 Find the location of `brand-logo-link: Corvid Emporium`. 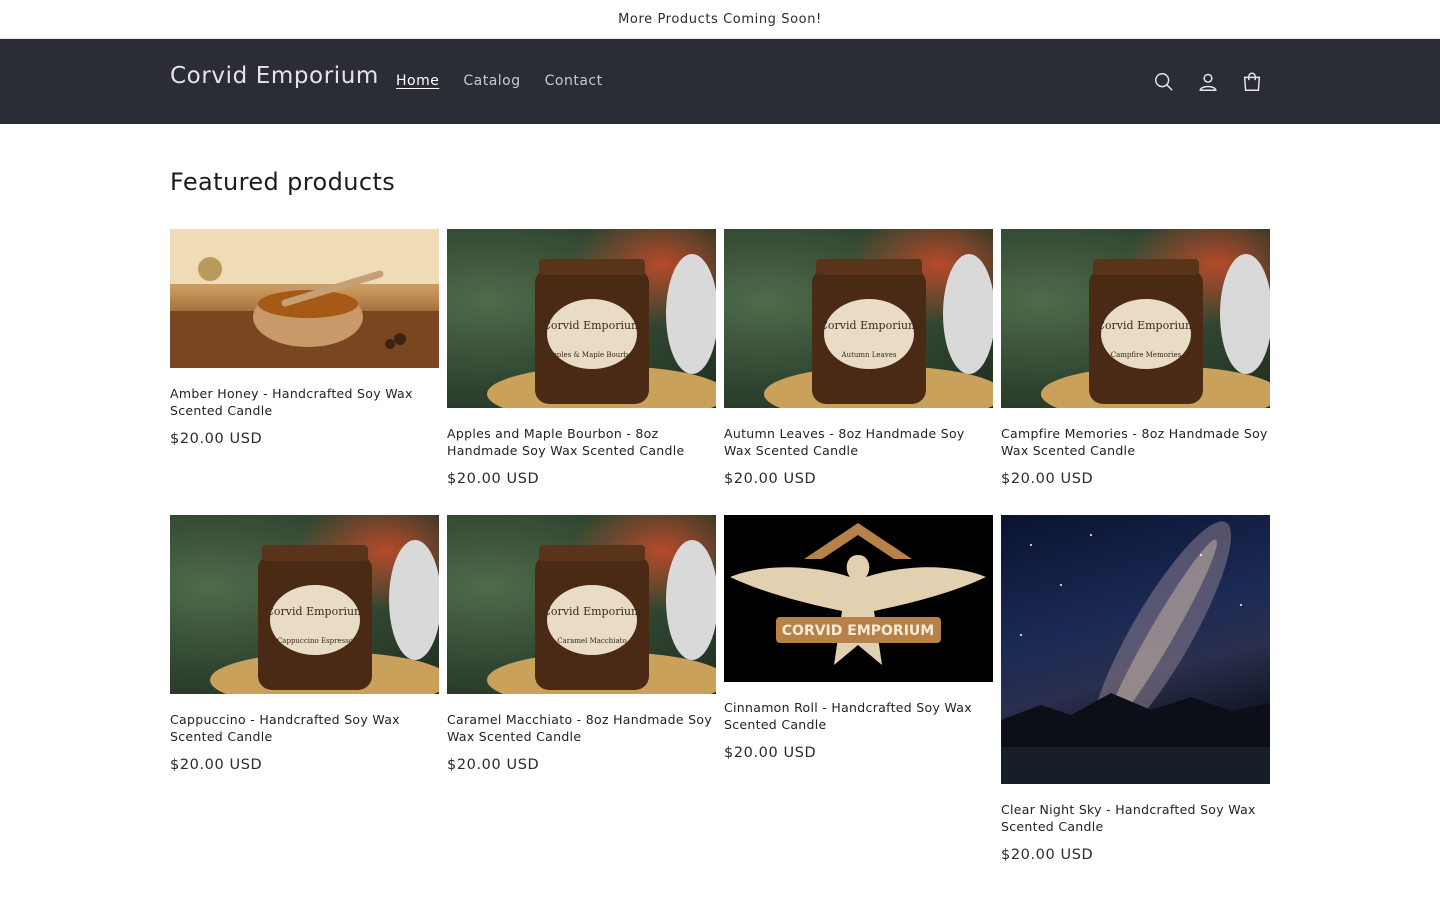

brand-logo-link: Corvid Emporium is located at coordinates (274, 76).